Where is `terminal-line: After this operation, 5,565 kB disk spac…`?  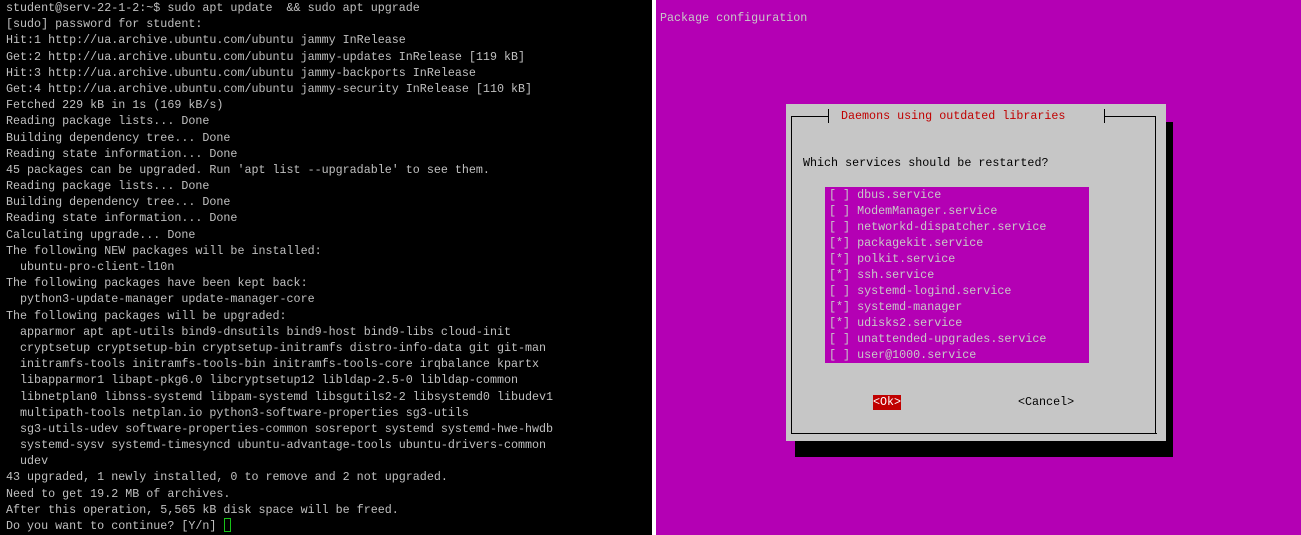 terminal-line: After this operation, 5,565 kB disk spac… is located at coordinates (202, 509).